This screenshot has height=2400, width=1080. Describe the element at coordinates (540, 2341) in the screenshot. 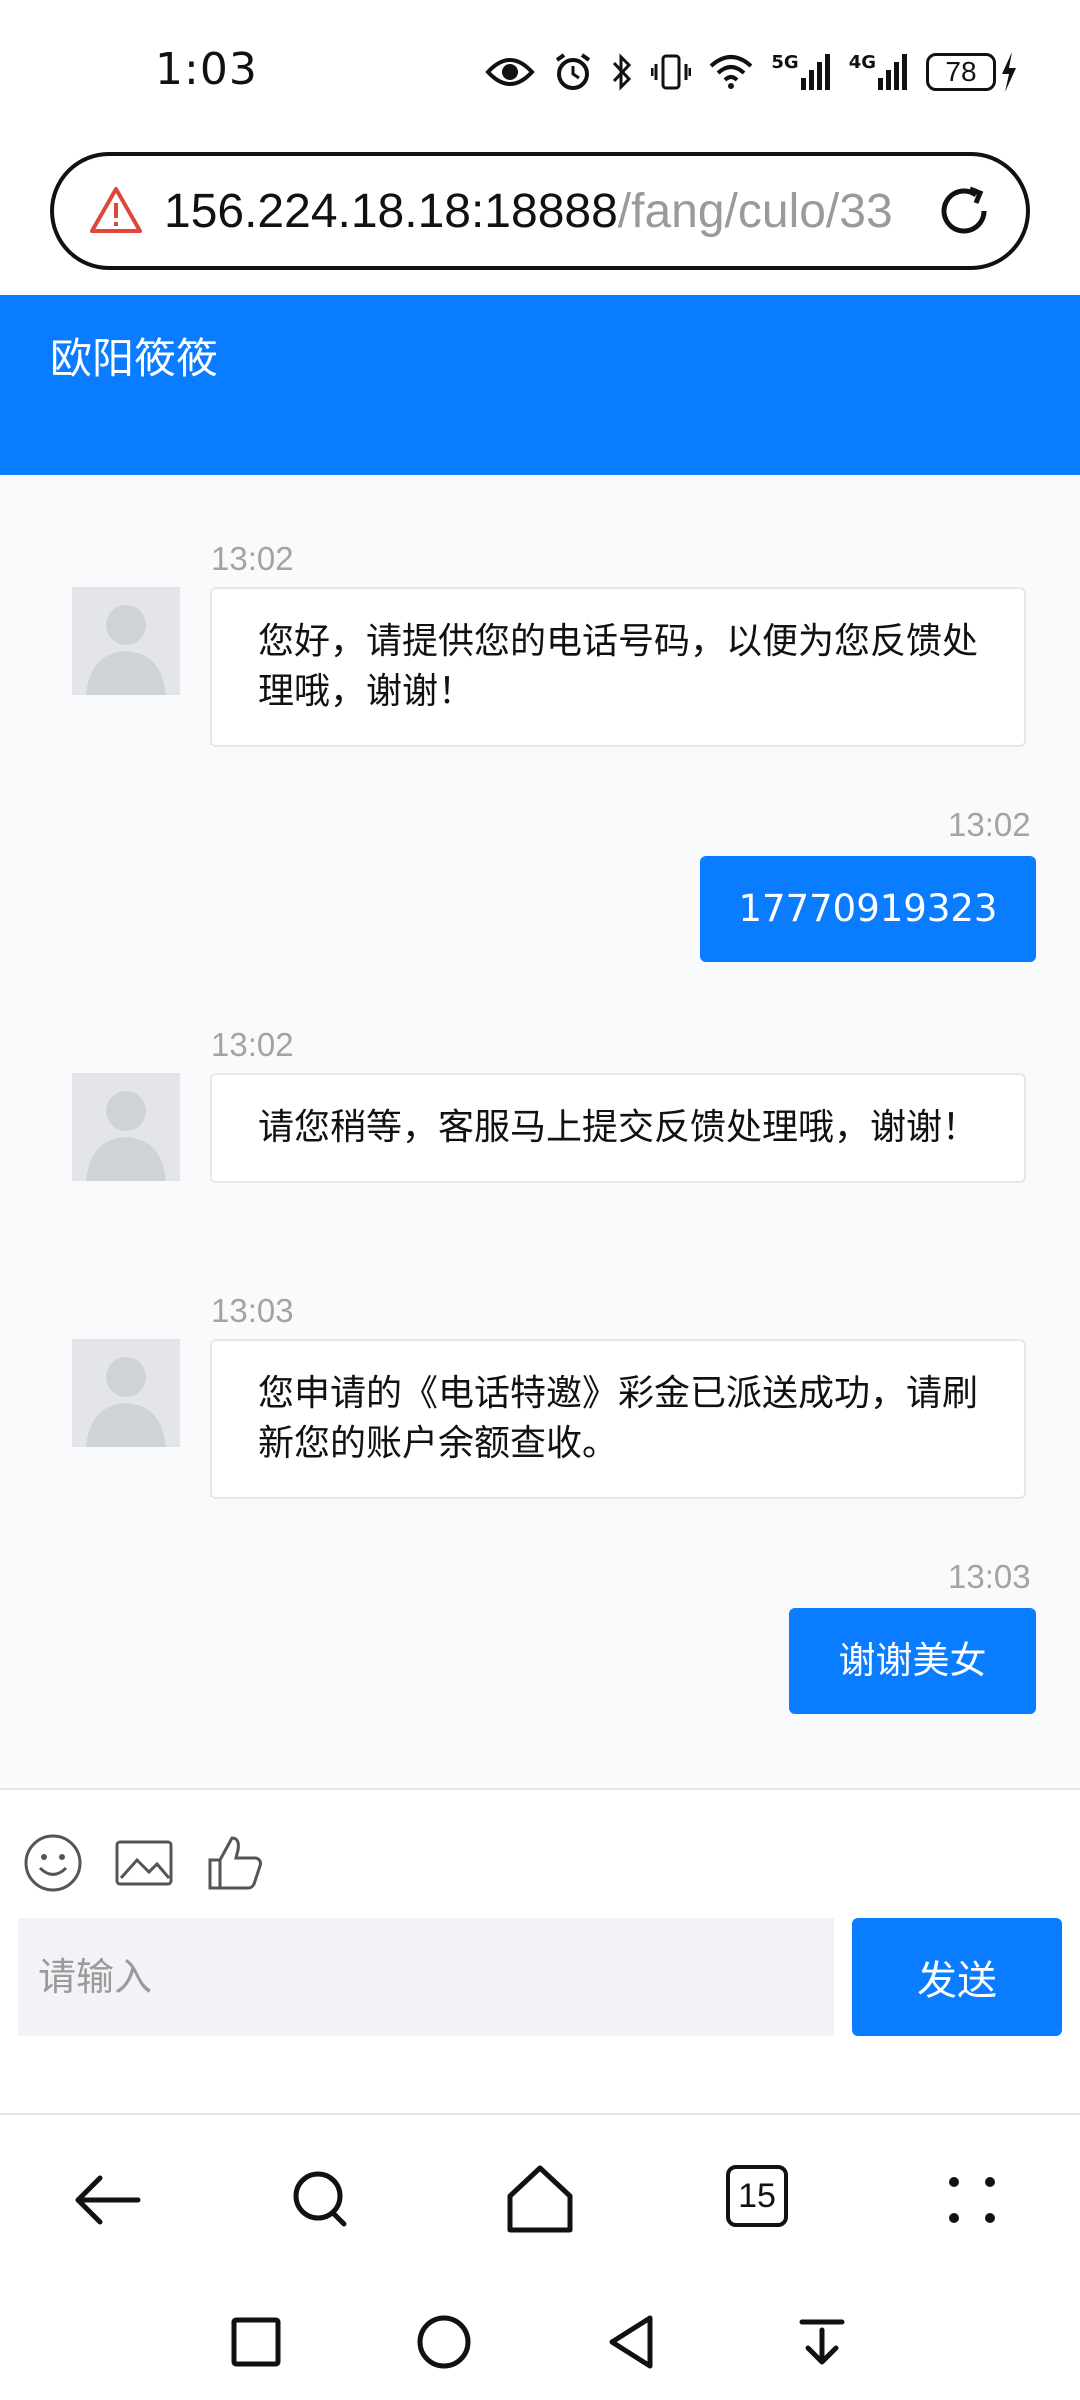

I see `system-nav-bar` at that location.